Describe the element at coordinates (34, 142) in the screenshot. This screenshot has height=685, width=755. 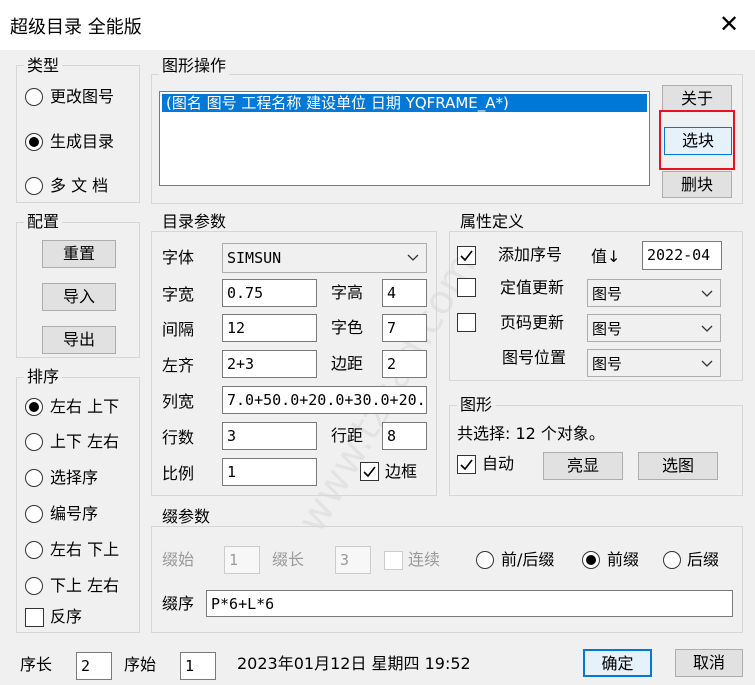
I see `type-radio-generate-catalog` at that location.